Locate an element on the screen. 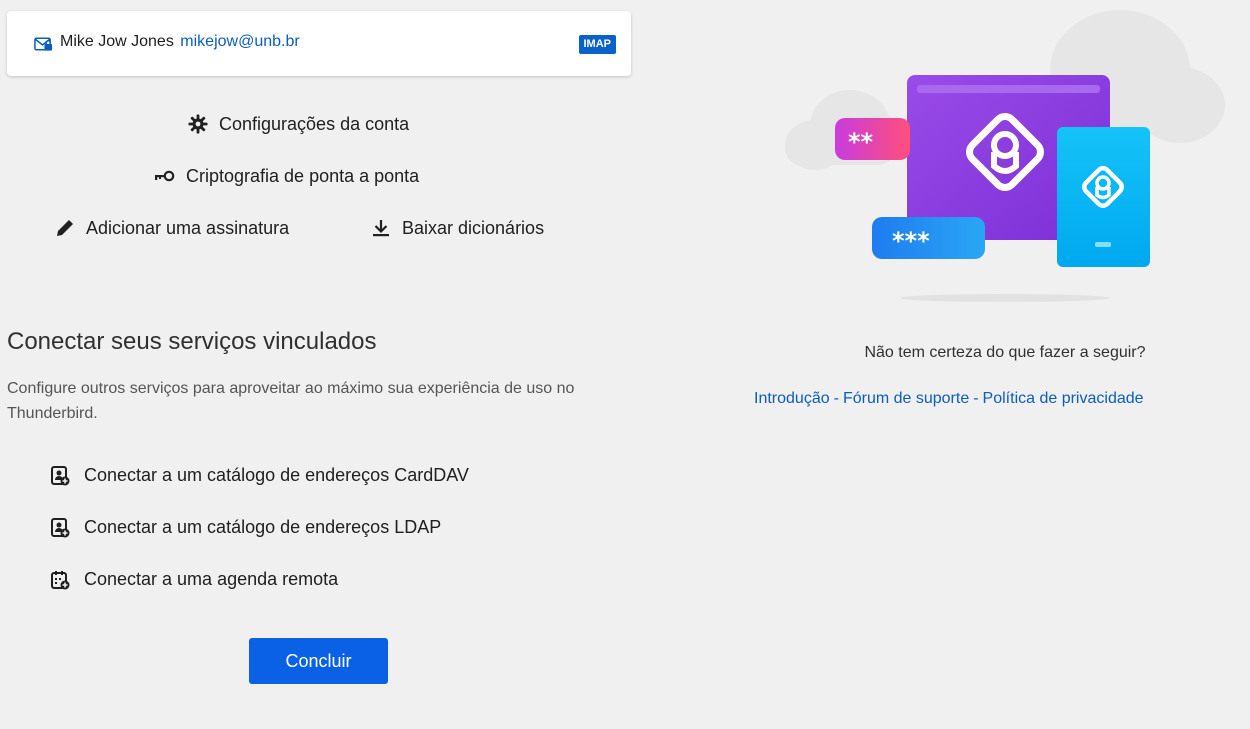 This screenshot has height=729, width=1250. connect-ldap-link: Conectar a um catálogo de endereços LDAP is located at coordinates (245, 527).